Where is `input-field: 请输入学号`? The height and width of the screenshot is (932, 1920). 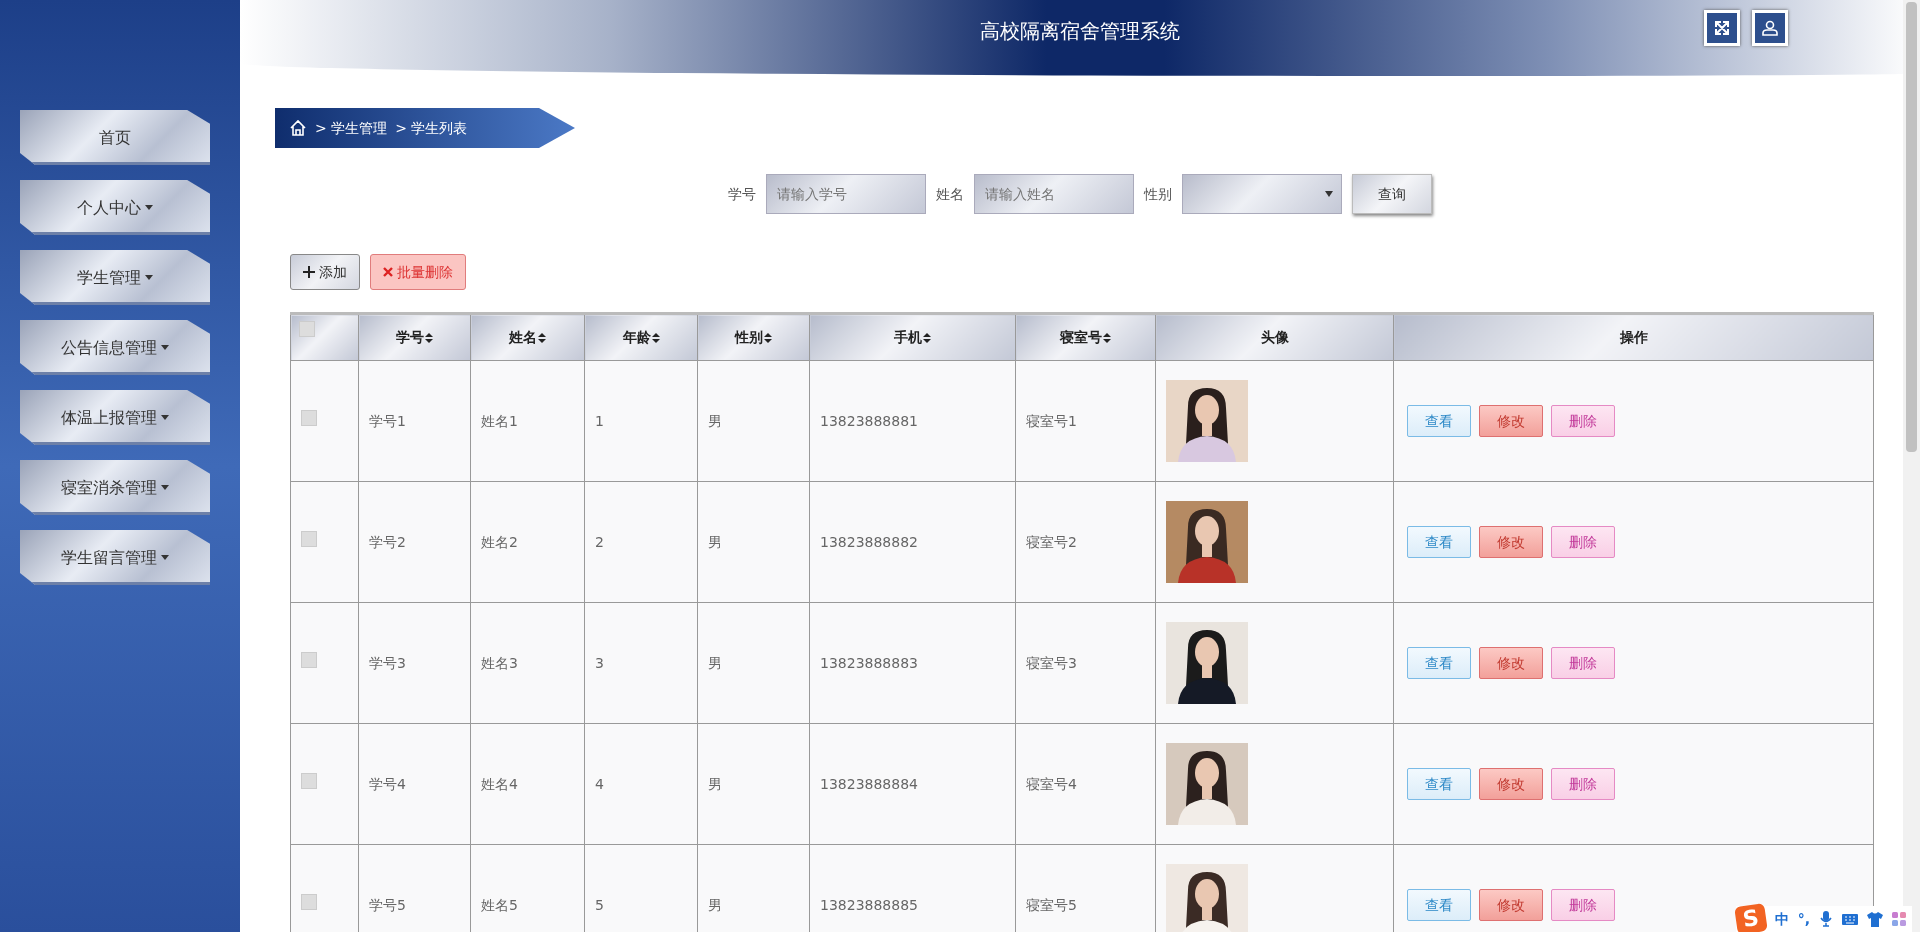
input-field: 请输入学号 is located at coordinates (846, 194).